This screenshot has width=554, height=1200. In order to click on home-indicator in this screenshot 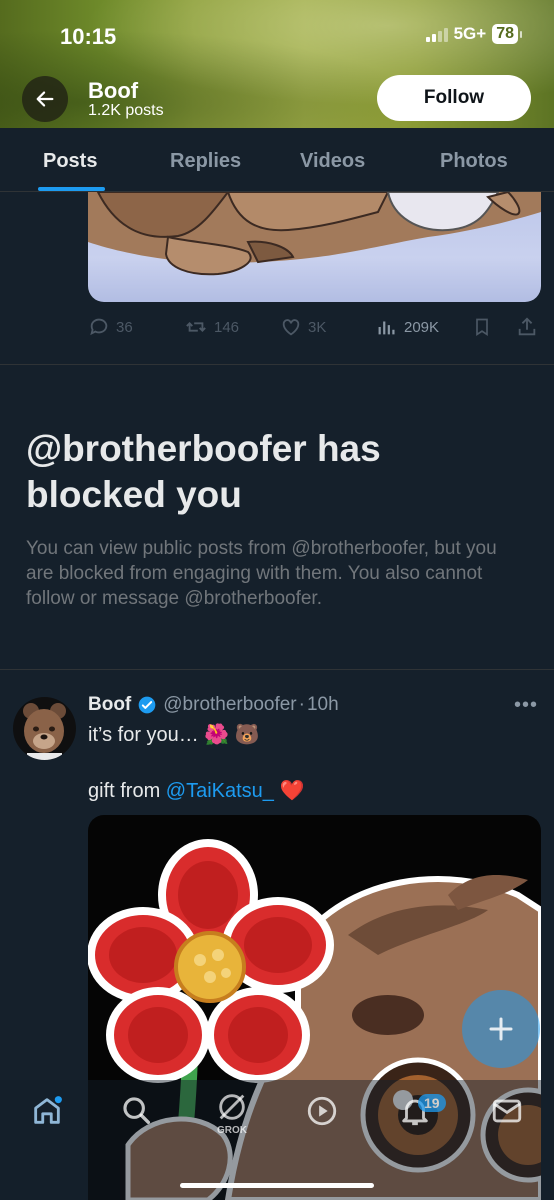, I will do `click(277, 1185)`.